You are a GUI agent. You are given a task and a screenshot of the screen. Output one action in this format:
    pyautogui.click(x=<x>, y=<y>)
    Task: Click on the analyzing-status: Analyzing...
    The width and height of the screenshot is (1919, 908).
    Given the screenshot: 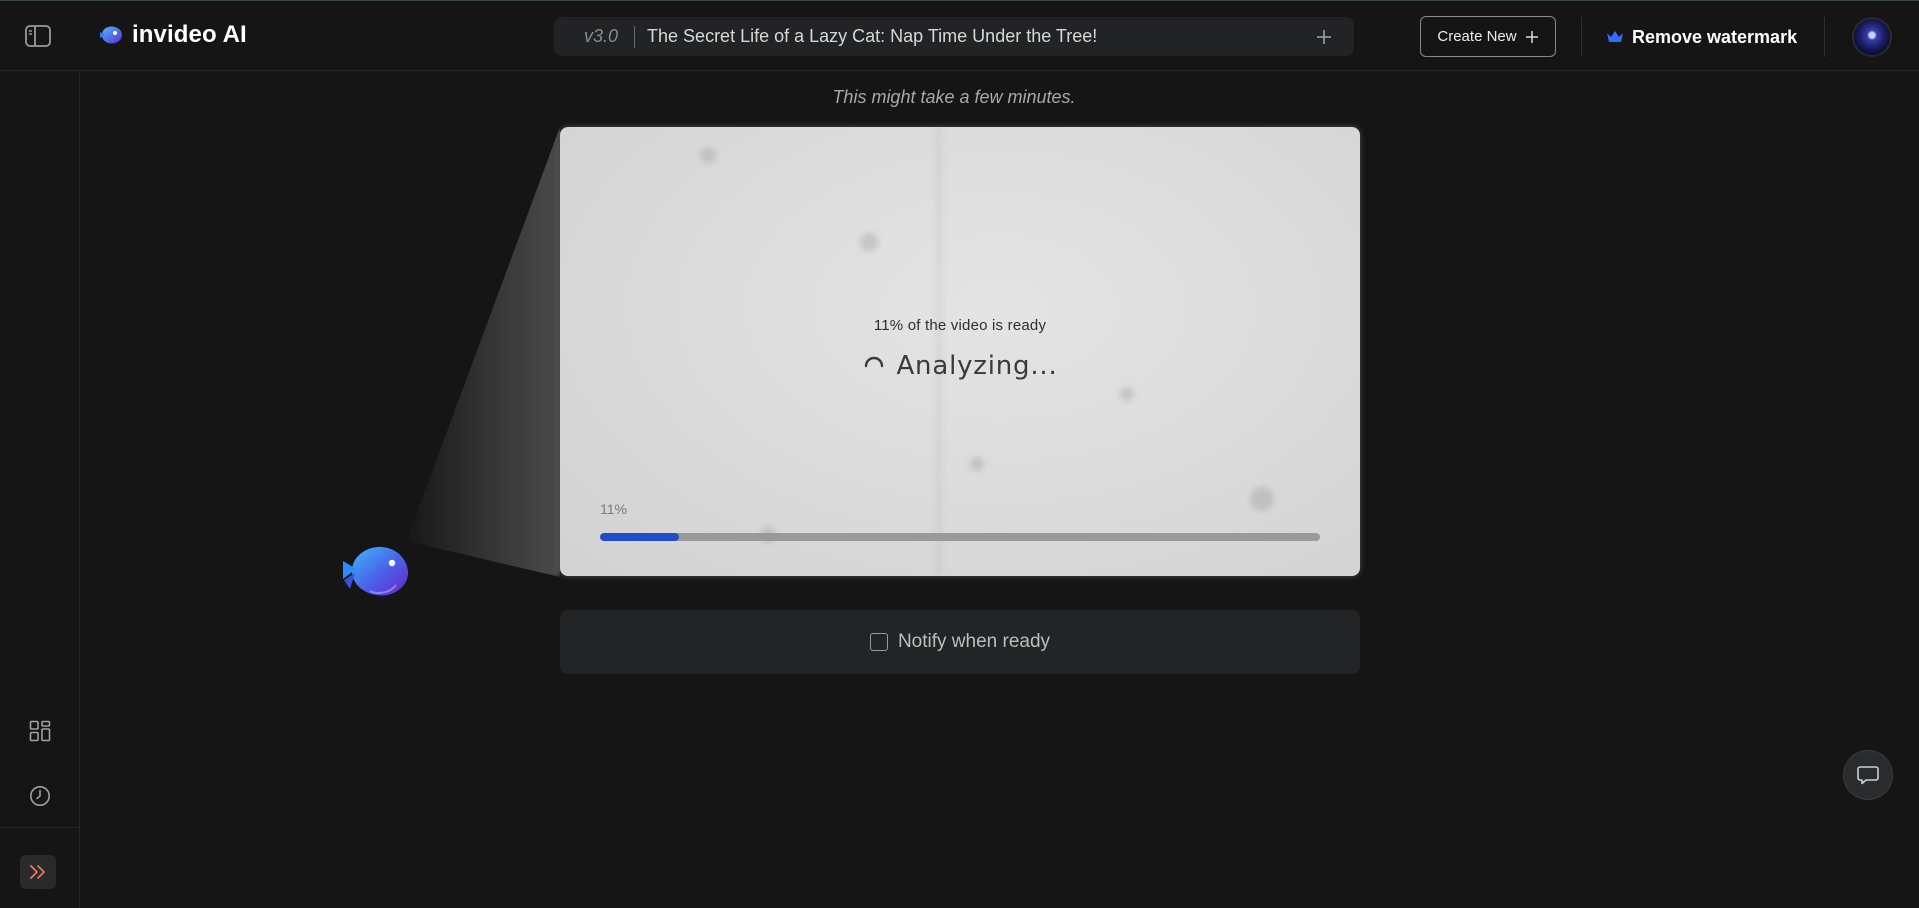 What is the action you would take?
    pyautogui.click(x=960, y=366)
    